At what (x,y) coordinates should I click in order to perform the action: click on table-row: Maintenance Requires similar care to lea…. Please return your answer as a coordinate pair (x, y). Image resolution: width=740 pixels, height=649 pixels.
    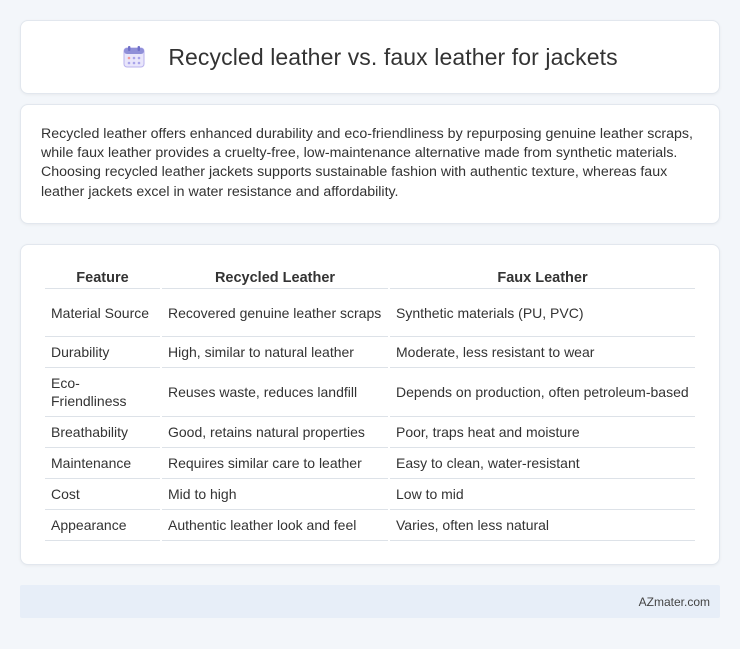
    Looking at the image, I should click on (370, 463).